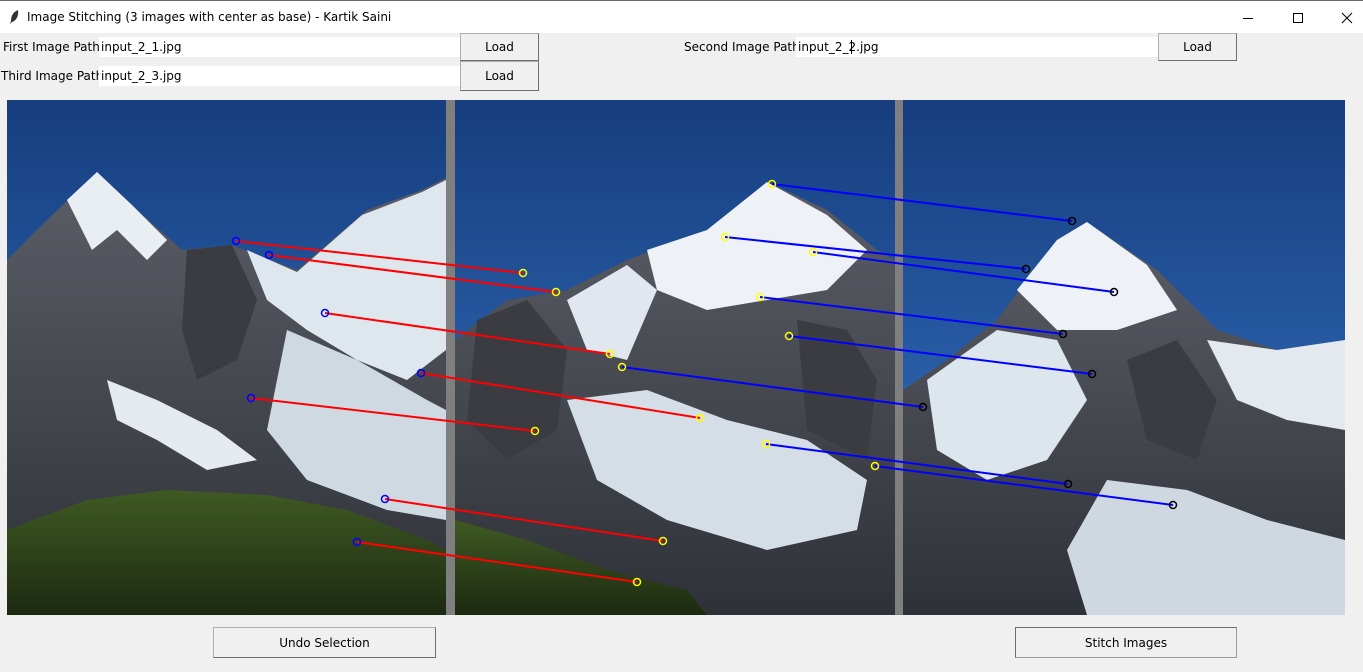  Describe the element at coordinates (499, 76) in the screenshot. I see `load-third-button: Load` at that location.